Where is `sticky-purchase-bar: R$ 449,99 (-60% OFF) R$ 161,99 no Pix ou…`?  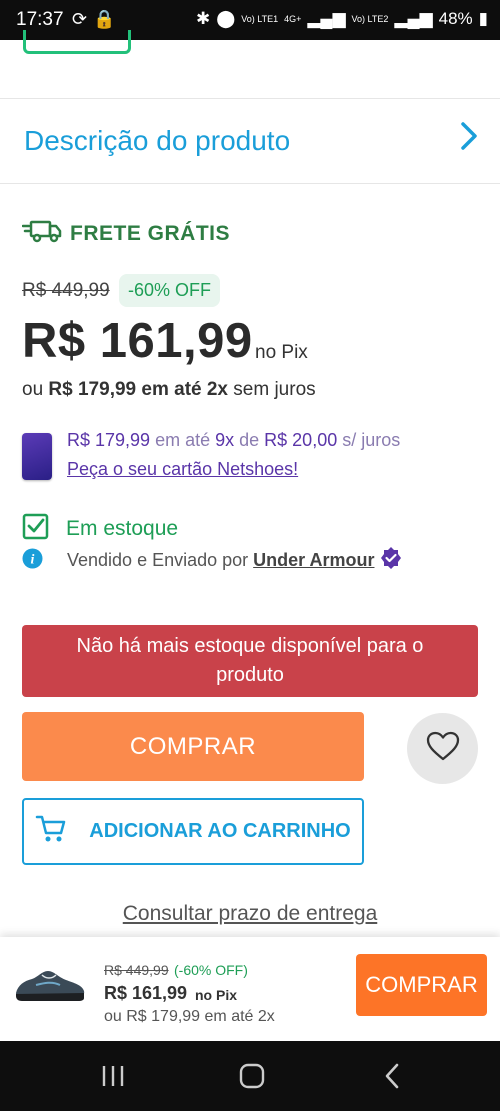 sticky-purchase-bar: R$ 449,99 (-60% OFF) R$ 161,99 no Pix ou… is located at coordinates (250, 989).